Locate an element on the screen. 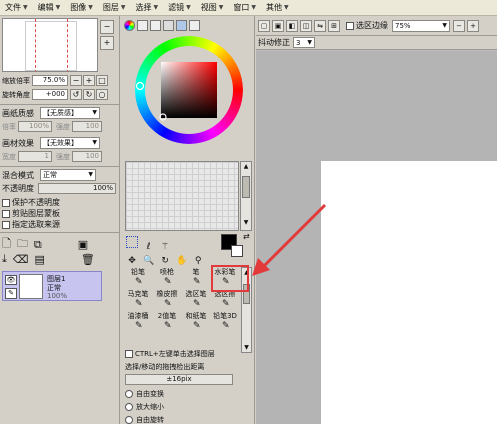  hand-icon: ✋ is located at coordinates (182, 261).